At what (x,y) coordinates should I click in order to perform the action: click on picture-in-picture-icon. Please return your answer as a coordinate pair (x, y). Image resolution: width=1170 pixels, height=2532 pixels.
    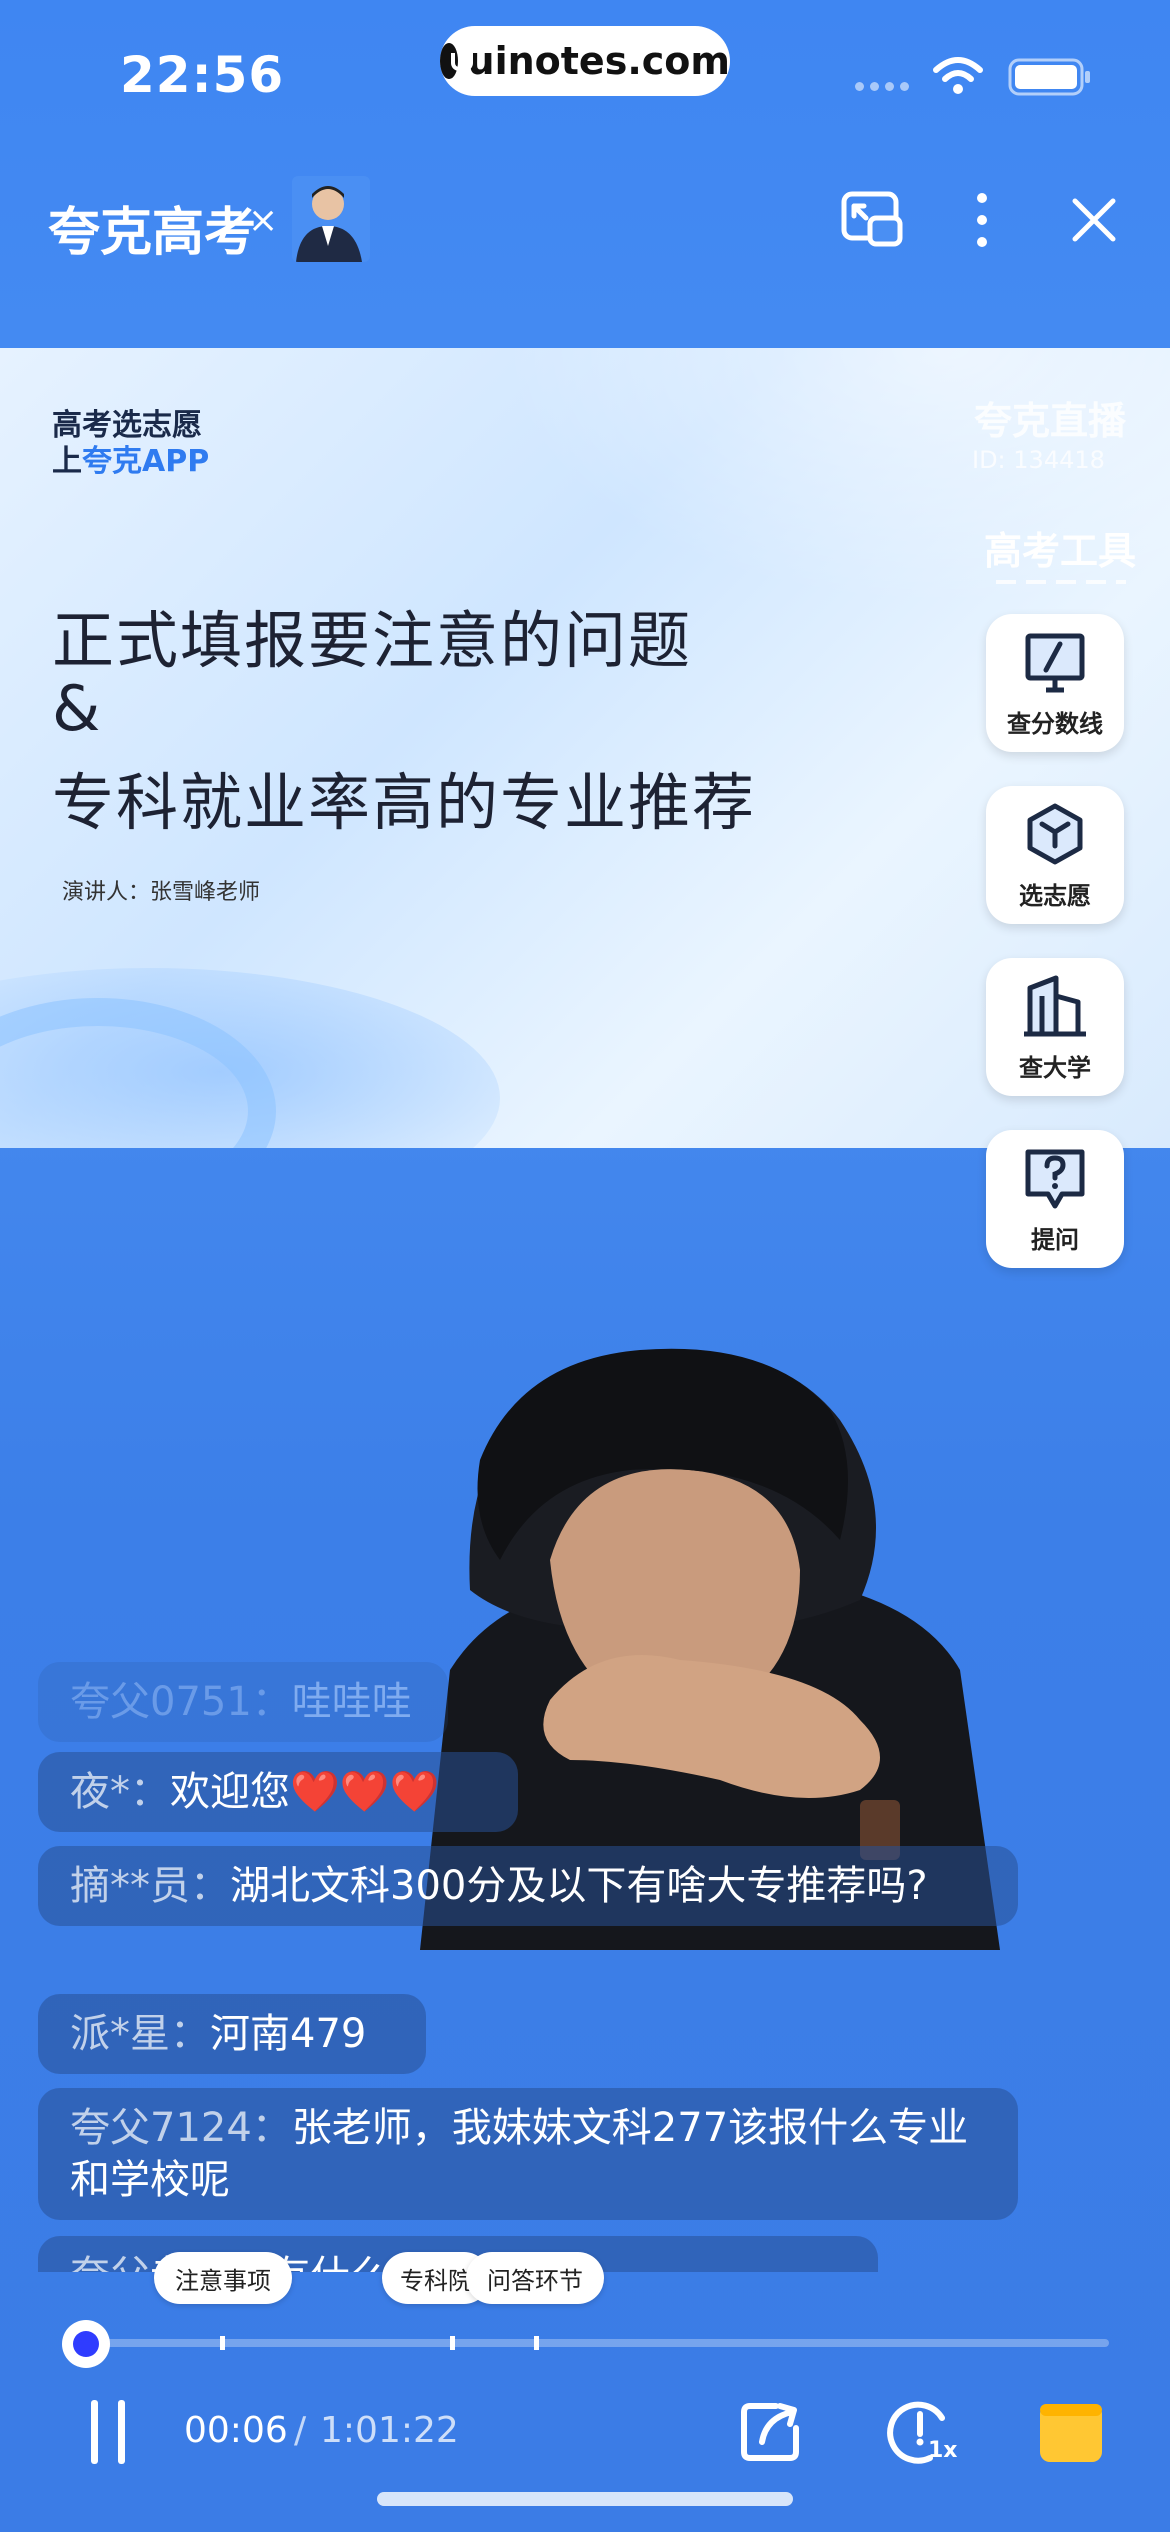
    Looking at the image, I should click on (872, 219).